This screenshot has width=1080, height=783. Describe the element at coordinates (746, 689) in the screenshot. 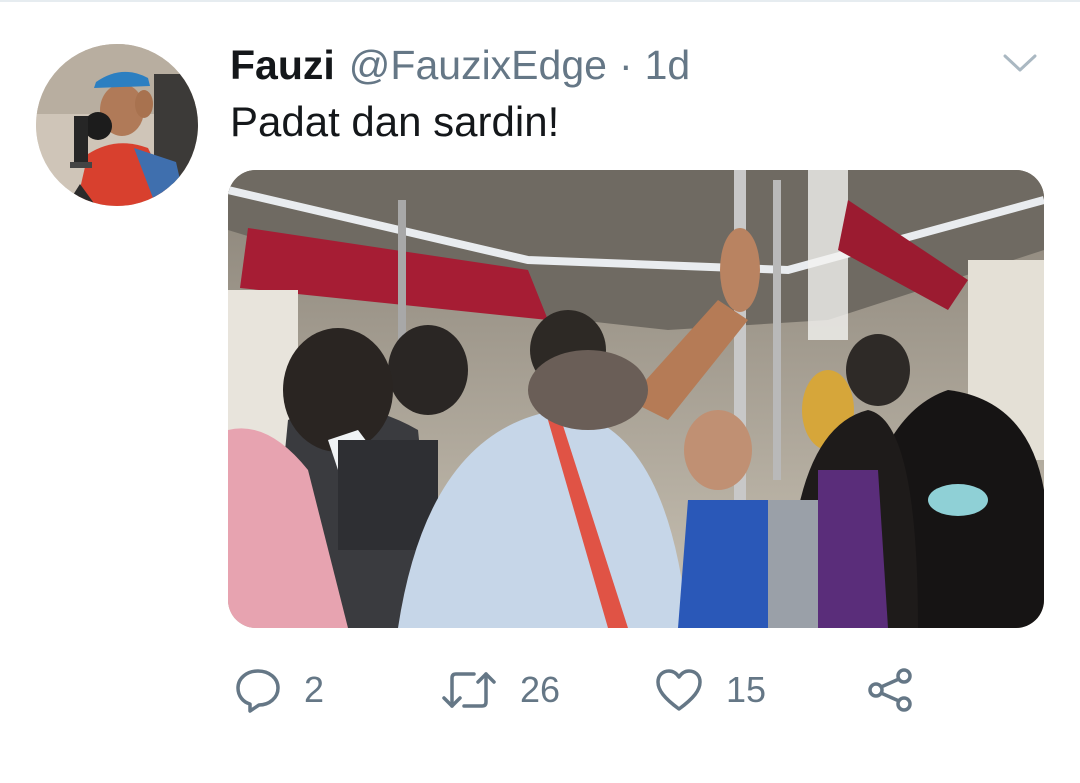

I see `like-count: 15` at that location.